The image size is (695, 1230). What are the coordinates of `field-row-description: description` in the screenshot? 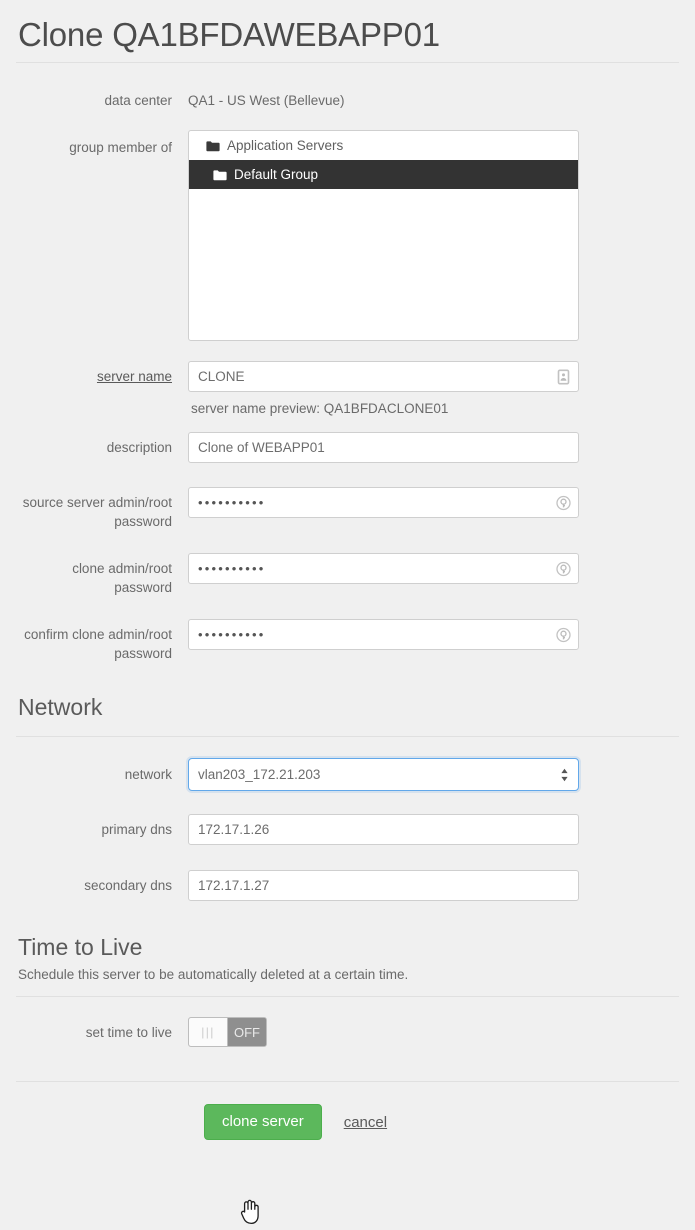 It's located at (347, 448).